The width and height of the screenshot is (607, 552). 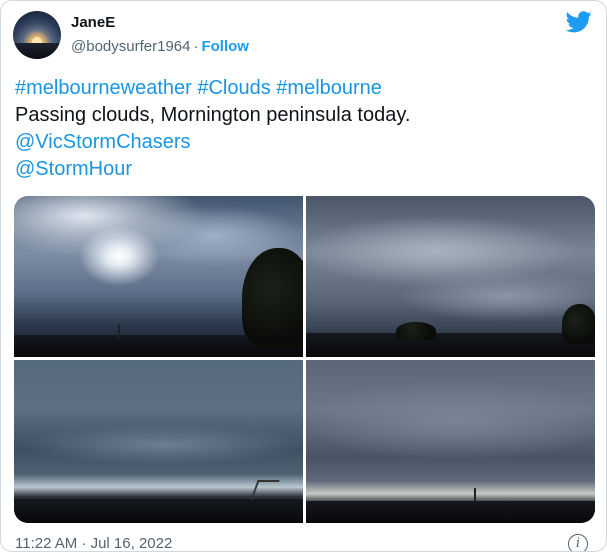 What do you see at coordinates (579, 22) in the screenshot?
I see `twitter-bird-icon` at bounding box center [579, 22].